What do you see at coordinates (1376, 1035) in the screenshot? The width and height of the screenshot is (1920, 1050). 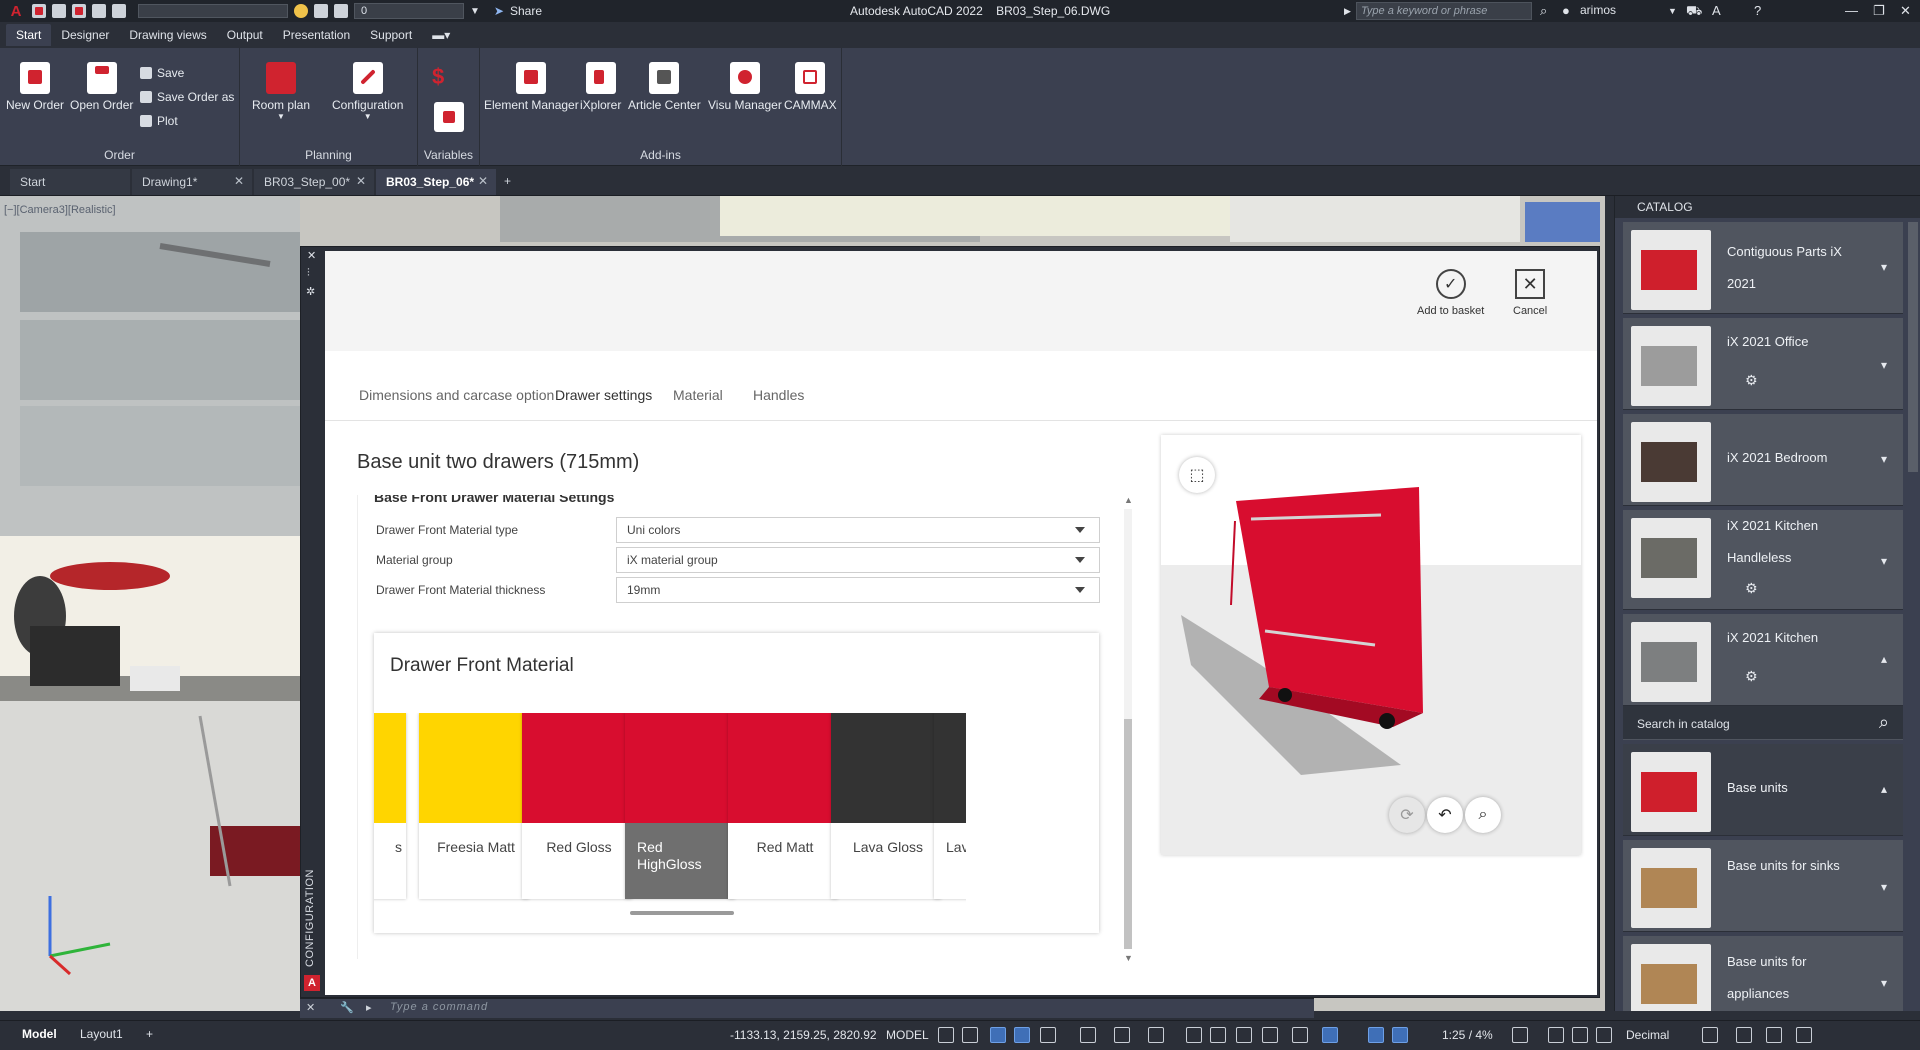 I see `annotation-visibility-icon` at bounding box center [1376, 1035].